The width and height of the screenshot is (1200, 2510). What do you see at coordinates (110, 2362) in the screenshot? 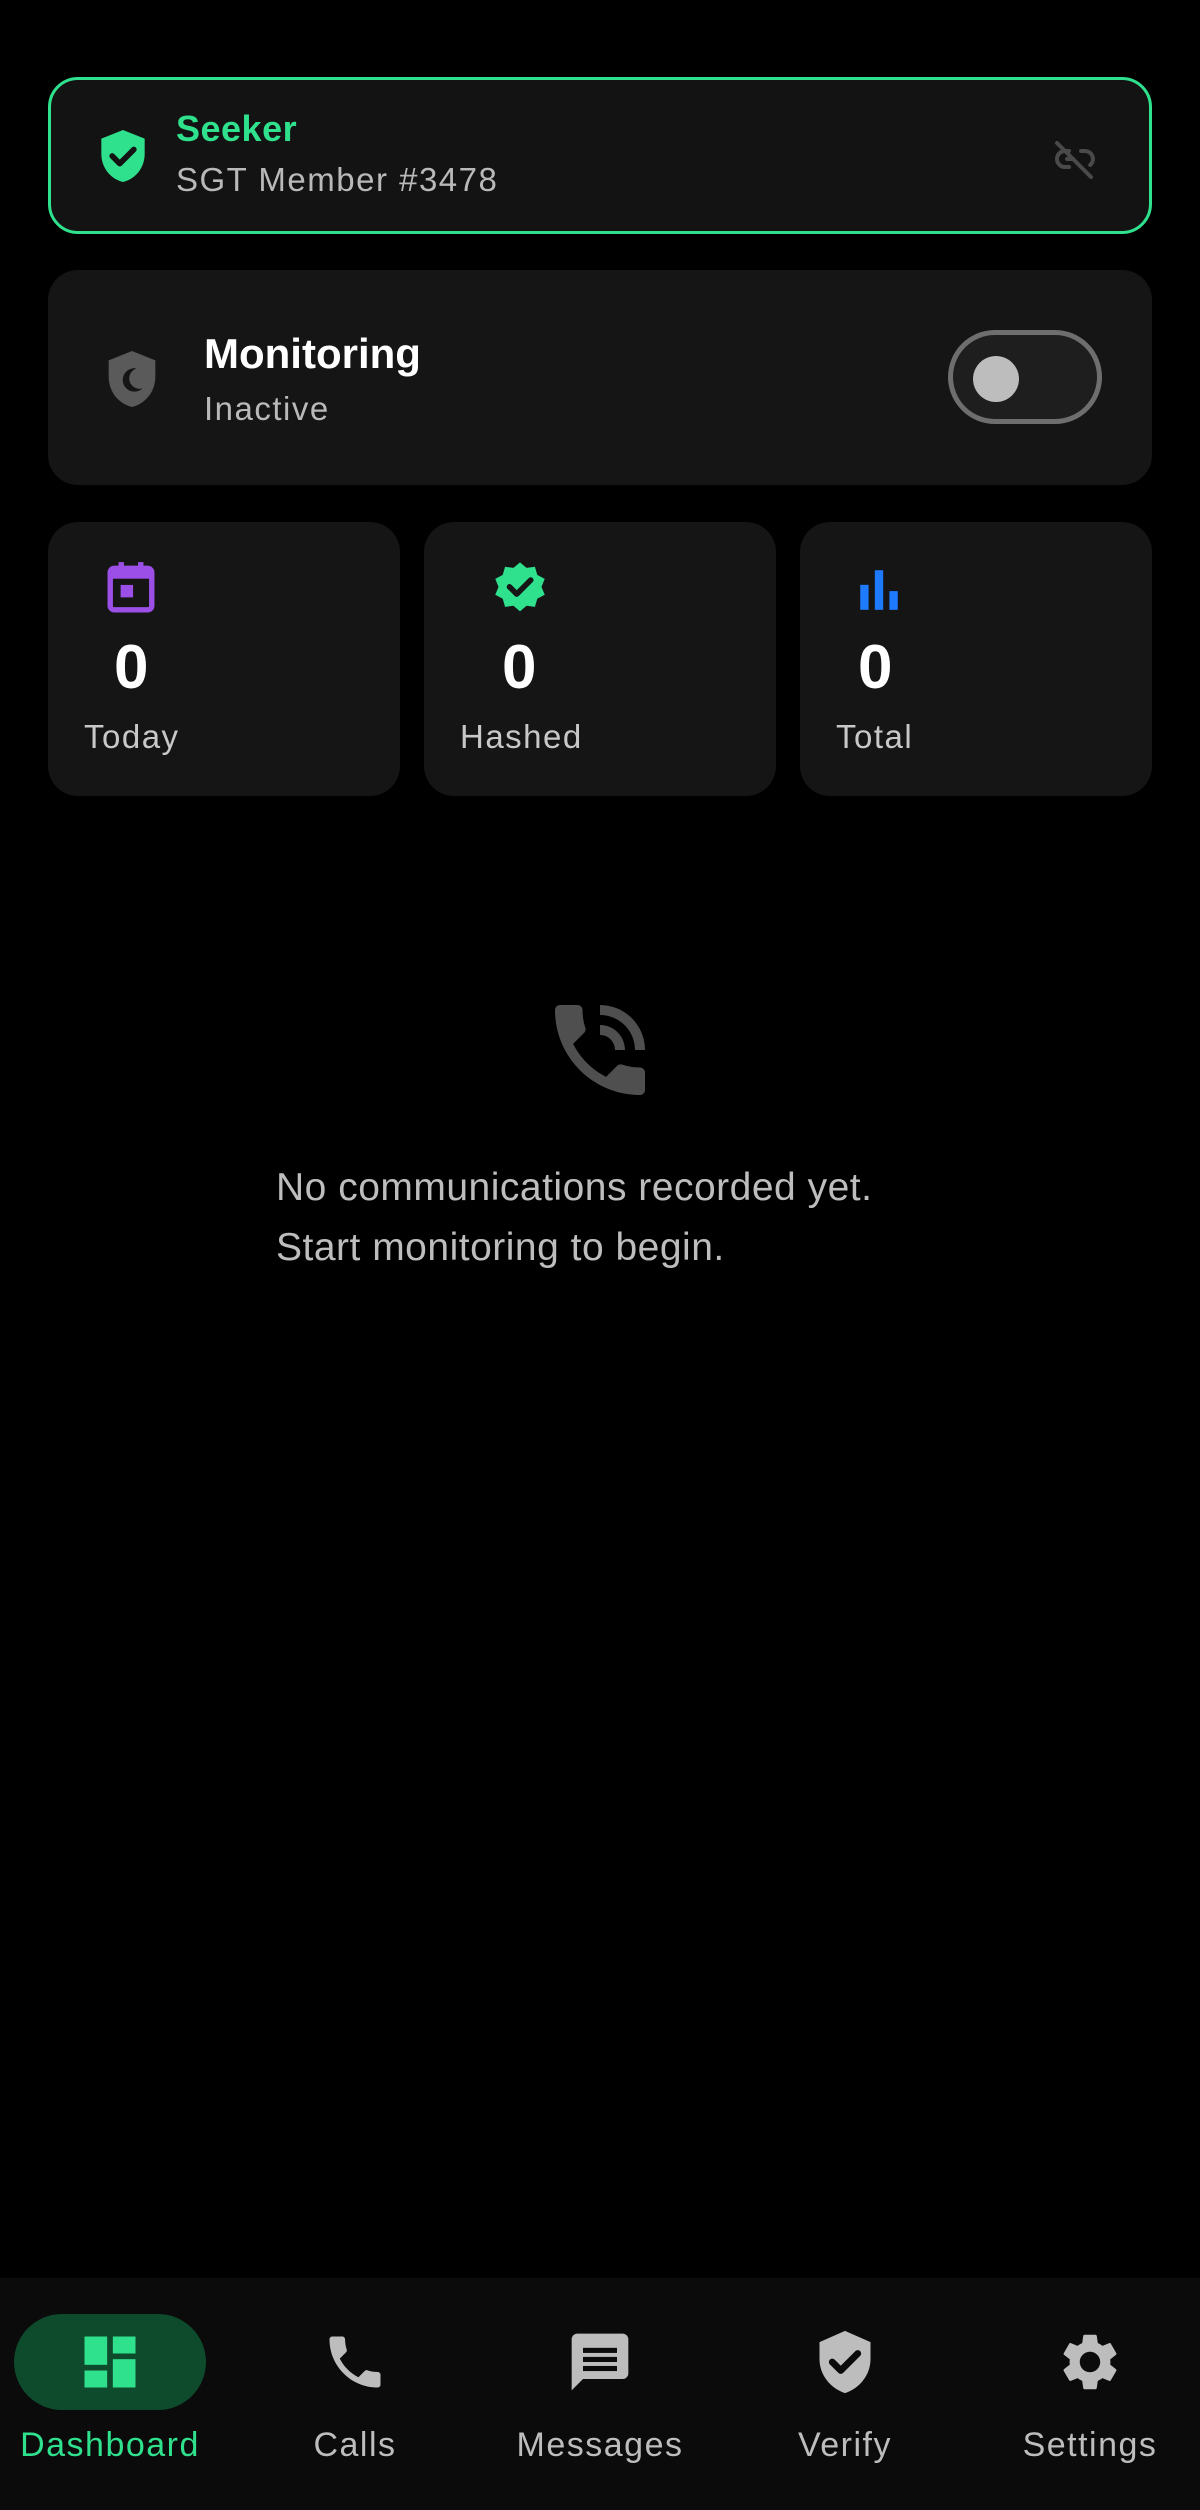
I see `dashboard-icon` at bounding box center [110, 2362].